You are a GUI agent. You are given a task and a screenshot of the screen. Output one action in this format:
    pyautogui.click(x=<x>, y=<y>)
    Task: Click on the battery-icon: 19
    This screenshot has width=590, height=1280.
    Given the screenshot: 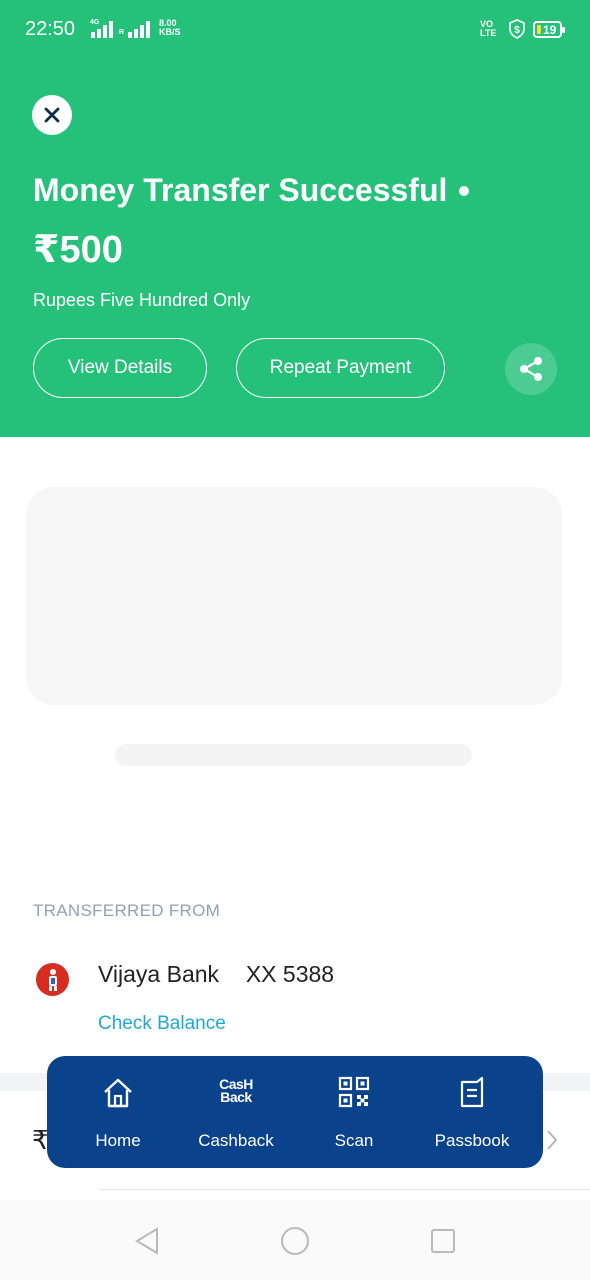 What is the action you would take?
    pyautogui.click(x=549, y=29)
    